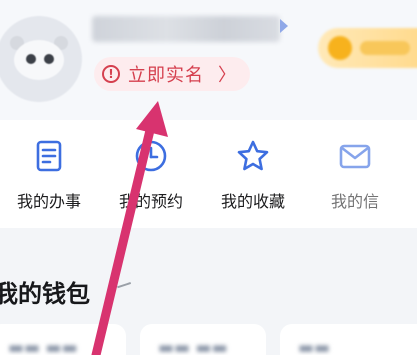 Image resolution: width=417 pixels, height=355 pixels. Describe the element at coordinates (45, 294) in the screenshot. I see `wallet-title: 我的钱包` at that location.